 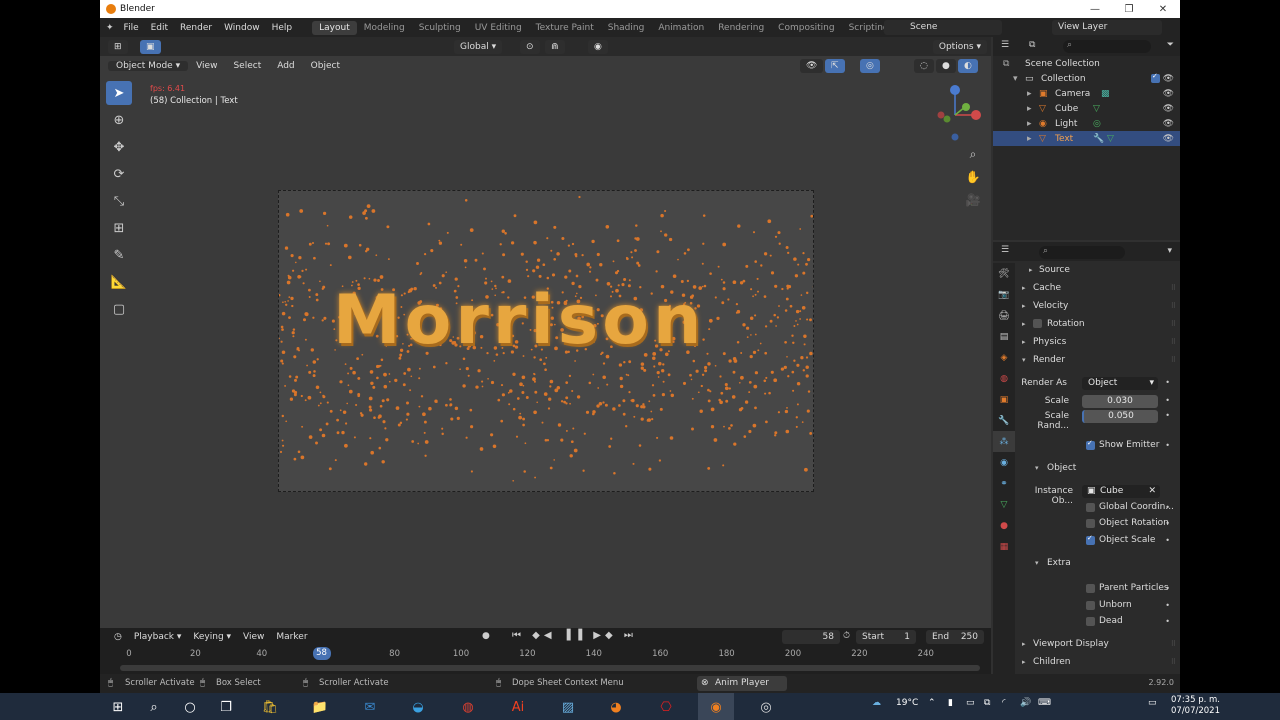 I want to click on maximize-button: ❐, so click(x=1129, y=9).